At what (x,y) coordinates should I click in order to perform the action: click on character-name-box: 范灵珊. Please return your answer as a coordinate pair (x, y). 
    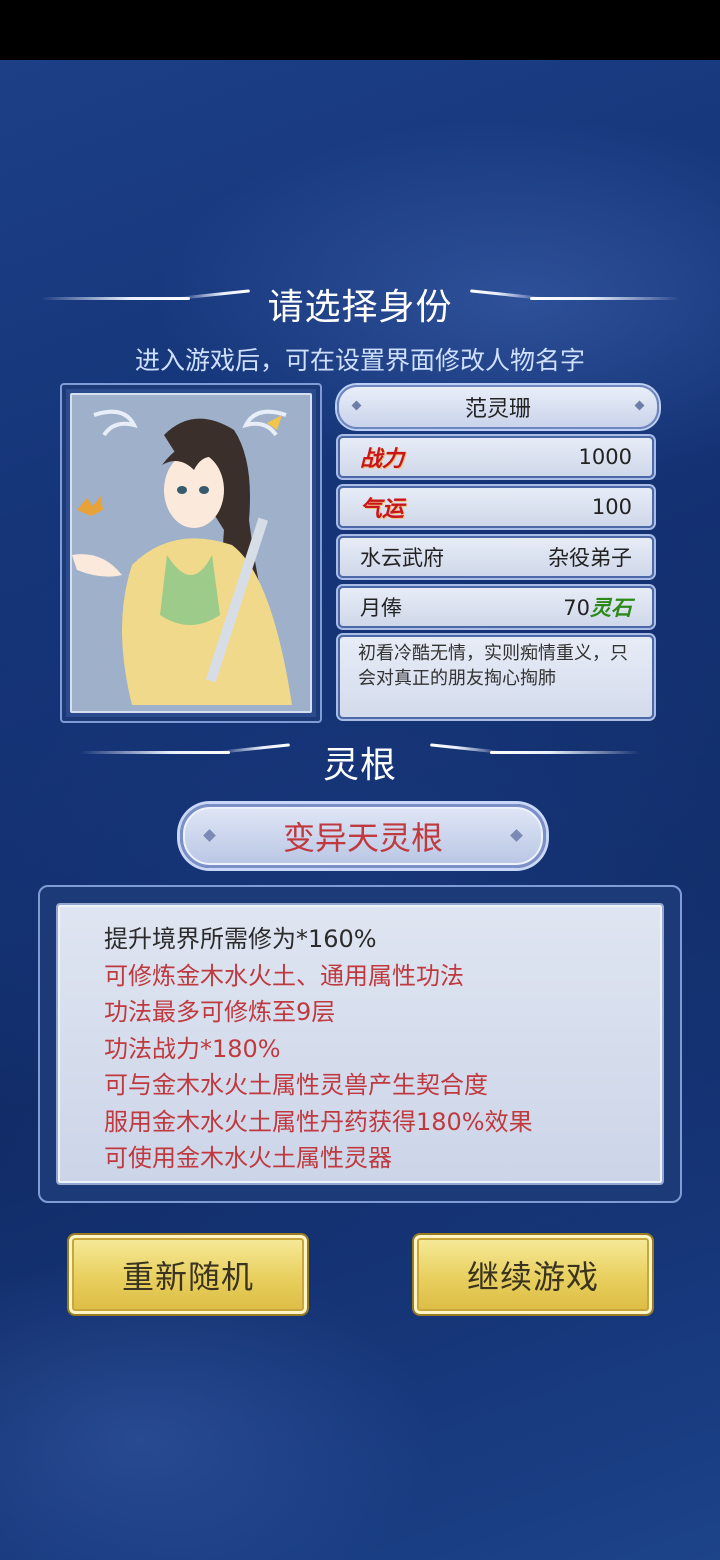
    Looking at the image, I should click on (498, 407).